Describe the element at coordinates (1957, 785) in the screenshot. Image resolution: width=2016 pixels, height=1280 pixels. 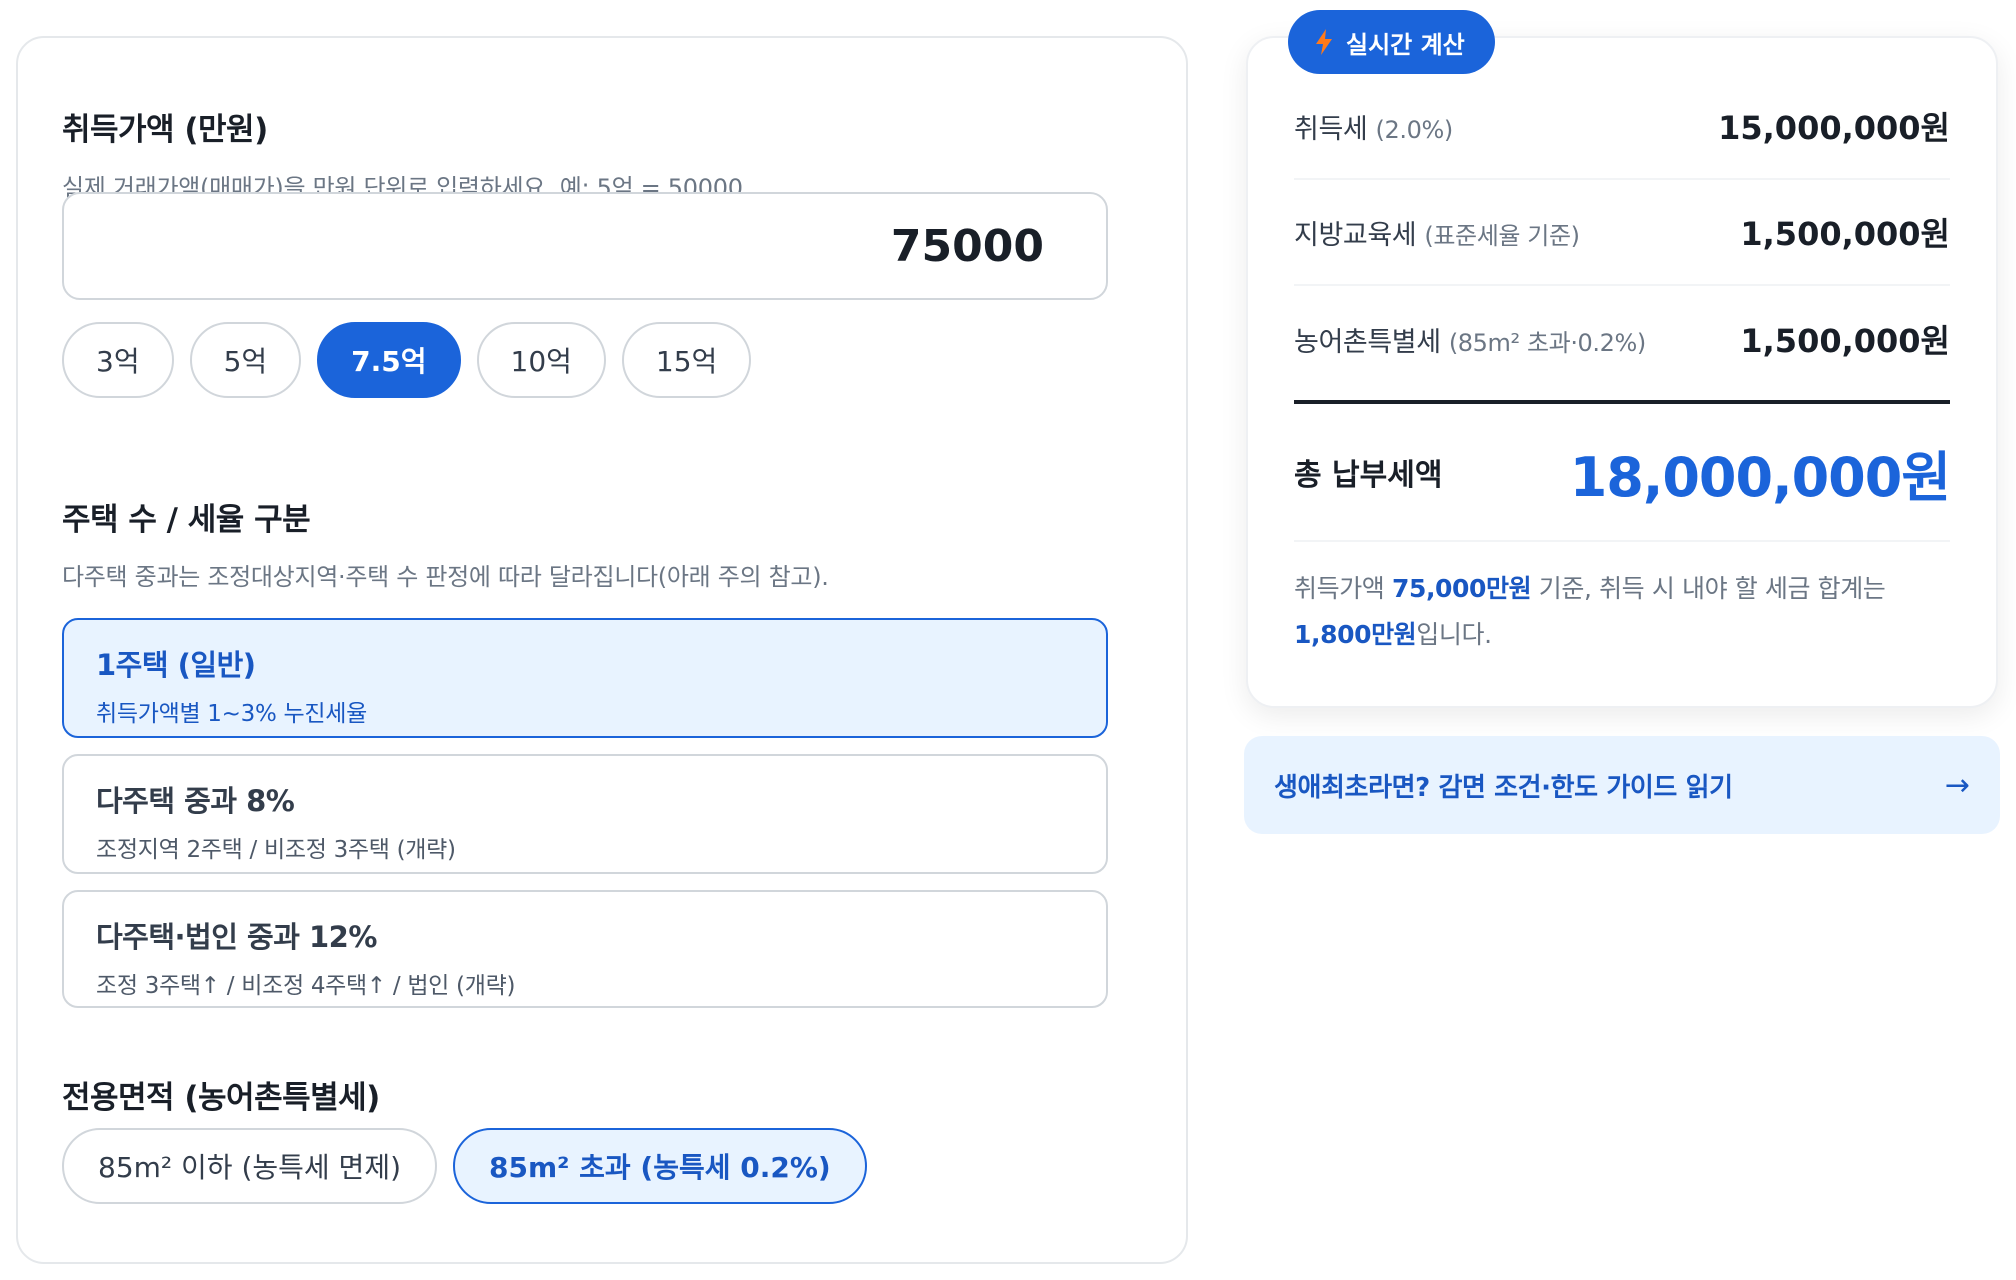
I see `arrow-right-icon: →` at that location.